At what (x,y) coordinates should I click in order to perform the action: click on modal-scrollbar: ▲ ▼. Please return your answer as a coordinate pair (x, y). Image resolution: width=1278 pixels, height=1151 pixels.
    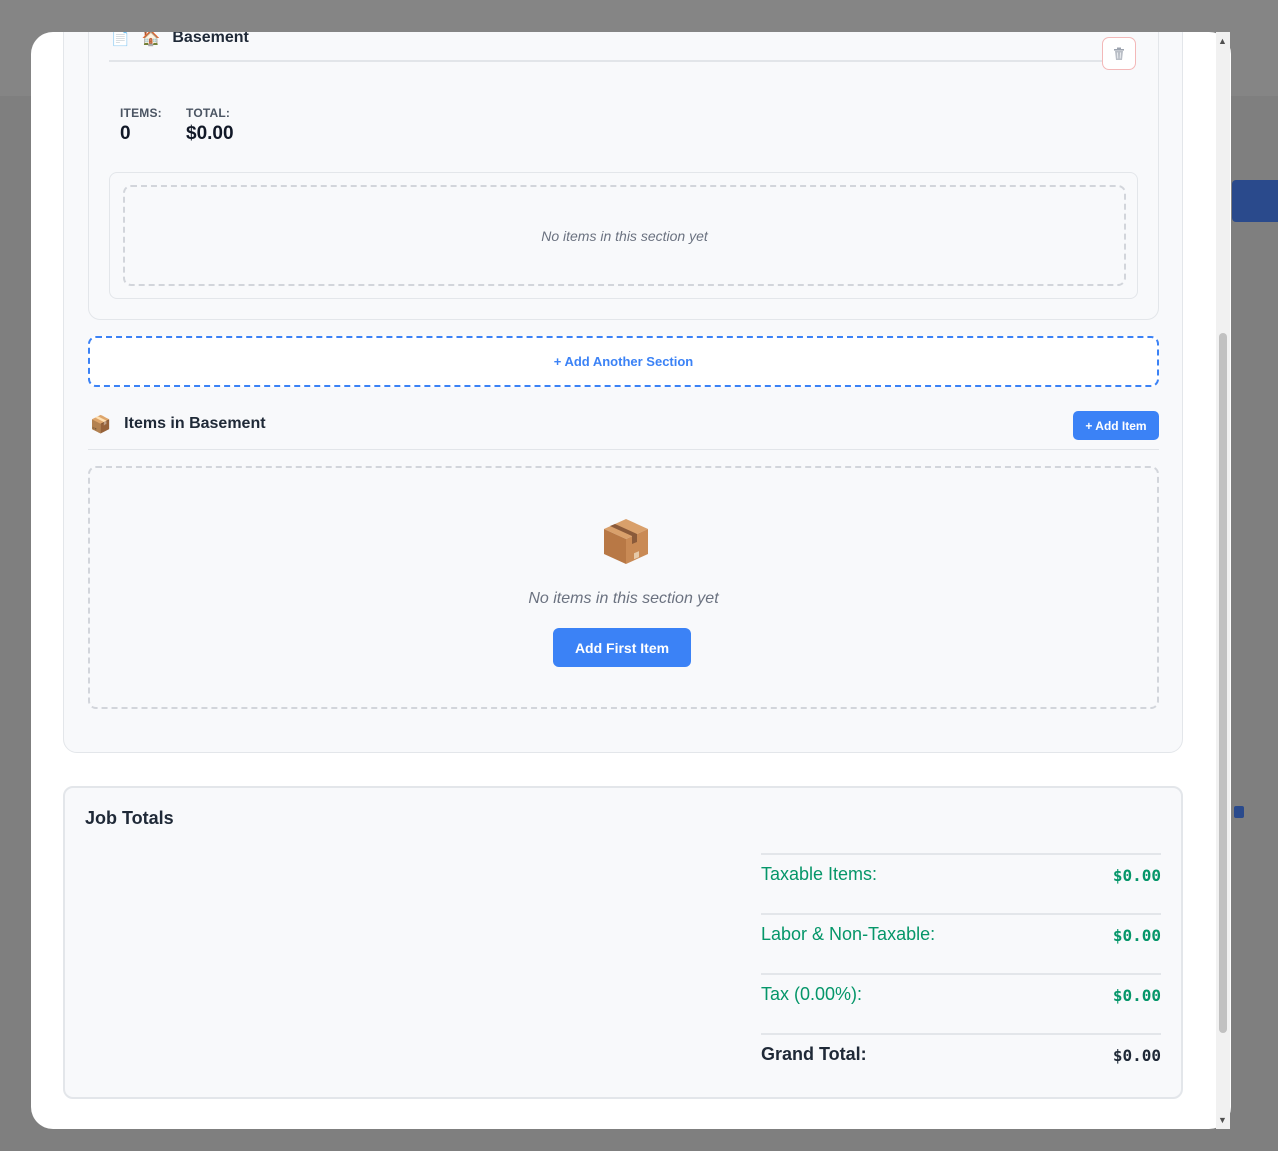
    Looking at the image, I should click on (1223, 580).